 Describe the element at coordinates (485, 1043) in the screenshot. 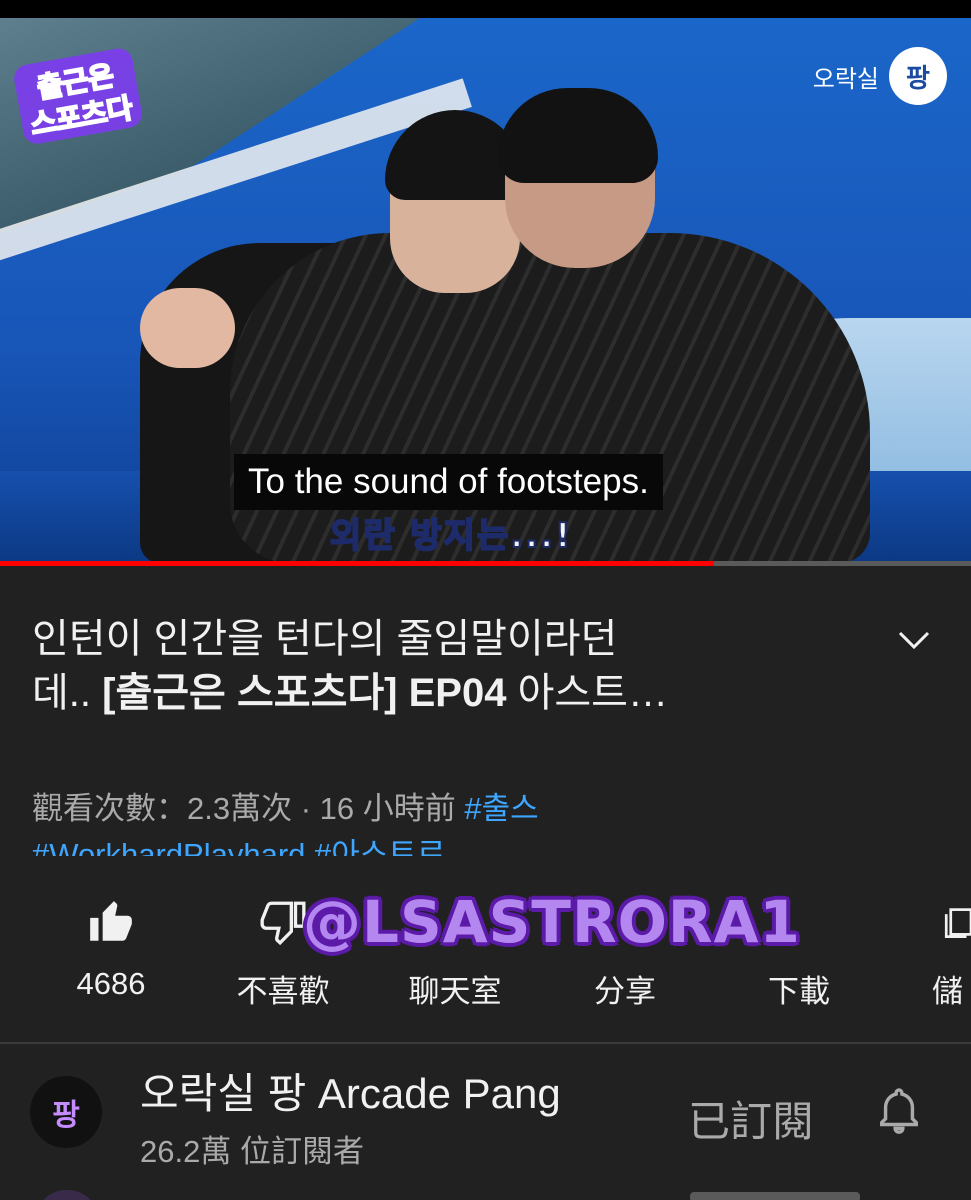

I see `divider` at that location.